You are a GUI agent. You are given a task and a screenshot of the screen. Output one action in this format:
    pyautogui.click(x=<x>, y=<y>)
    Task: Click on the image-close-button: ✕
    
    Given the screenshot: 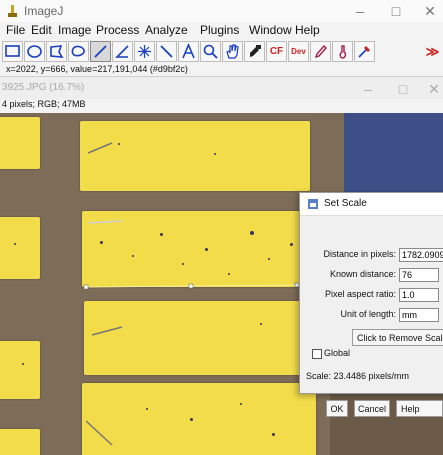 What is the action you would take?
    pyautogui.click(x=428, y=89)
    